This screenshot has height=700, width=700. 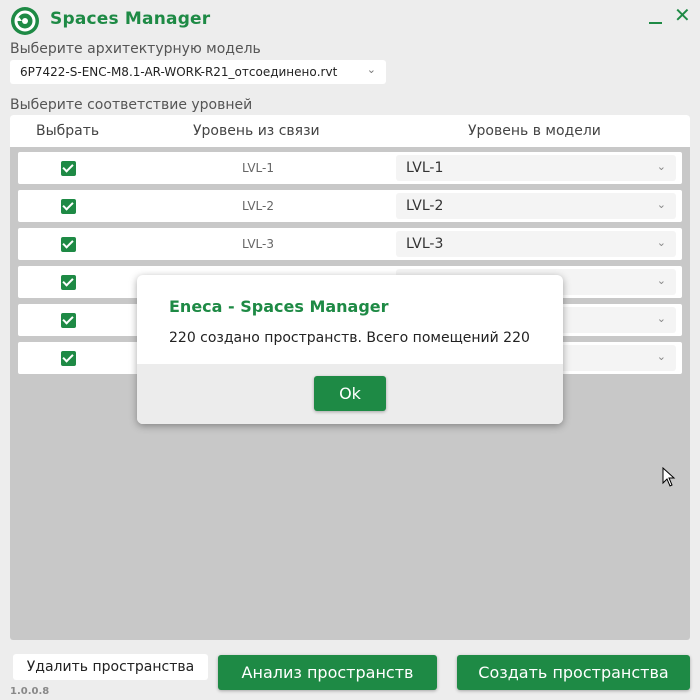 What do you see at coordinates (130, 19) in the screenshot?
I see `app-title: Spaces Manager` at bounding box center [130, 19].